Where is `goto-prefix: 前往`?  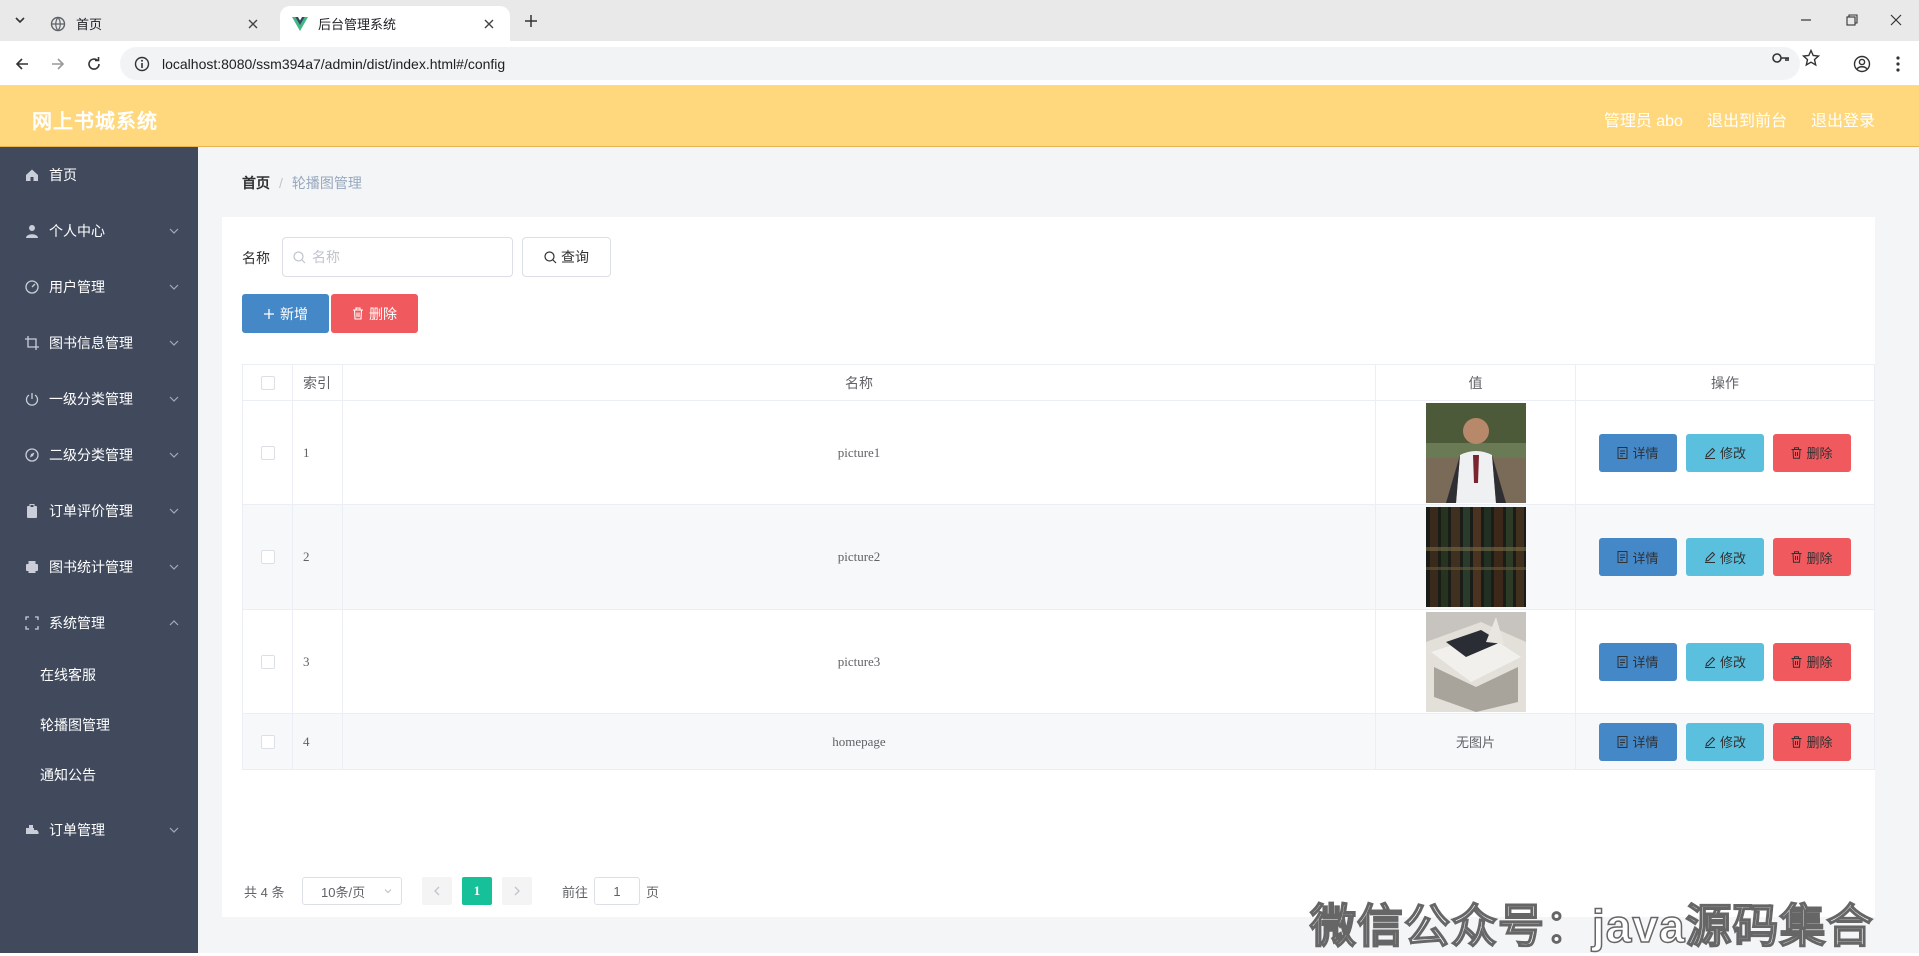
goto-prefix: 前往 is located at coordinates (575, 892).